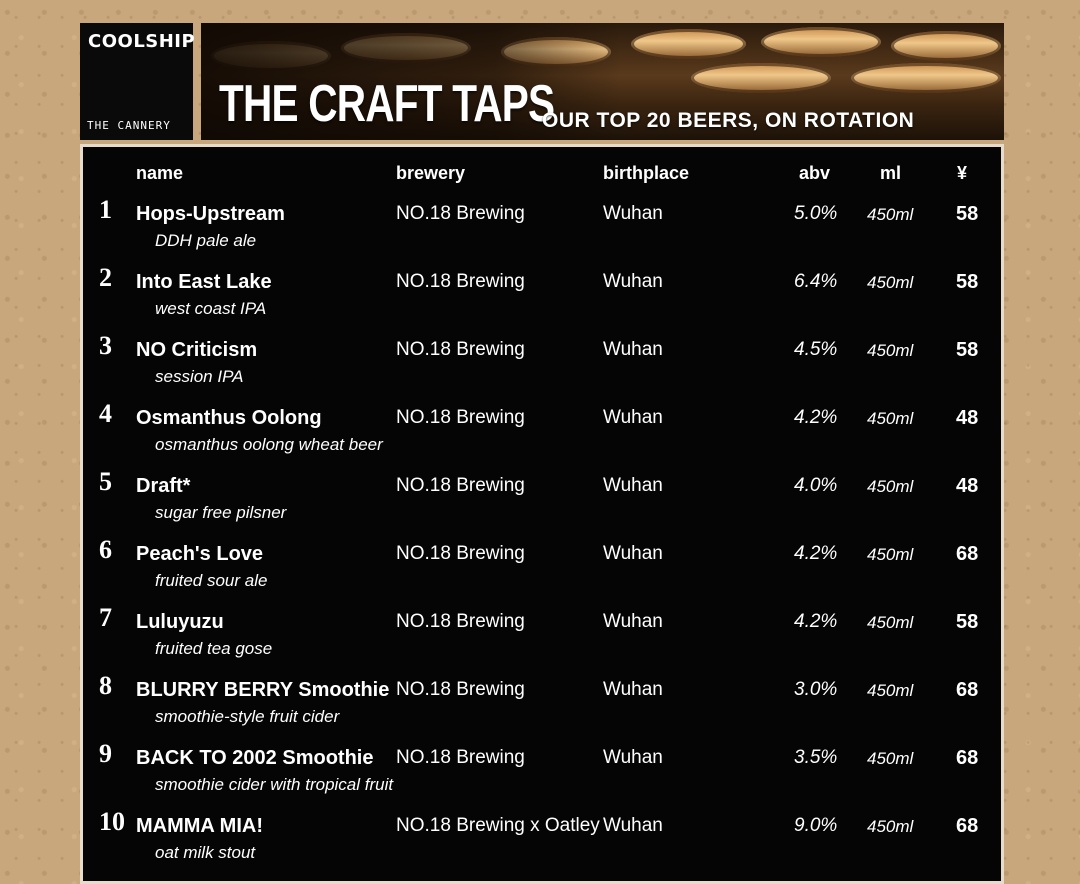 The height and width of the screenshot is (884, 1080). I want to click on page-title: THE CRAFT TAPS, so click(387, 104).